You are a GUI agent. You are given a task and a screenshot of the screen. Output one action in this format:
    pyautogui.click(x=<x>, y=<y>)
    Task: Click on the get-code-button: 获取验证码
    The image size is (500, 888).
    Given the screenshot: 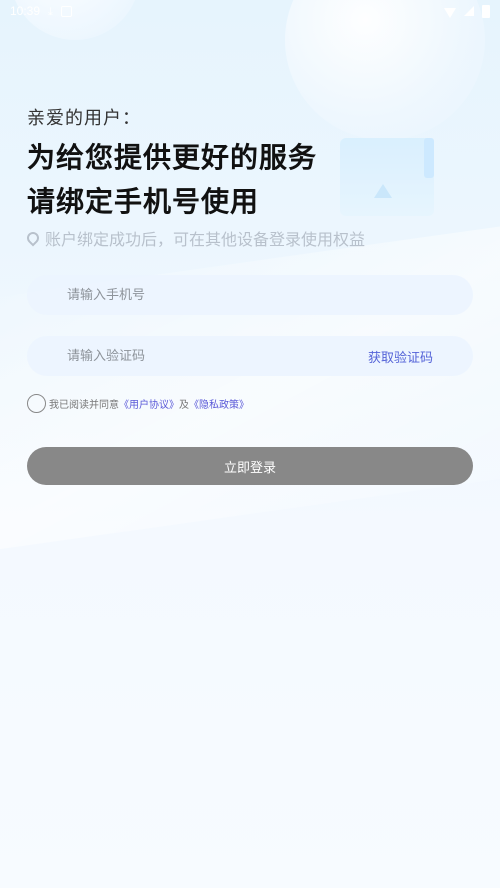 What is the action you would take?
    pyautogui.click(x=400, y=356)
    